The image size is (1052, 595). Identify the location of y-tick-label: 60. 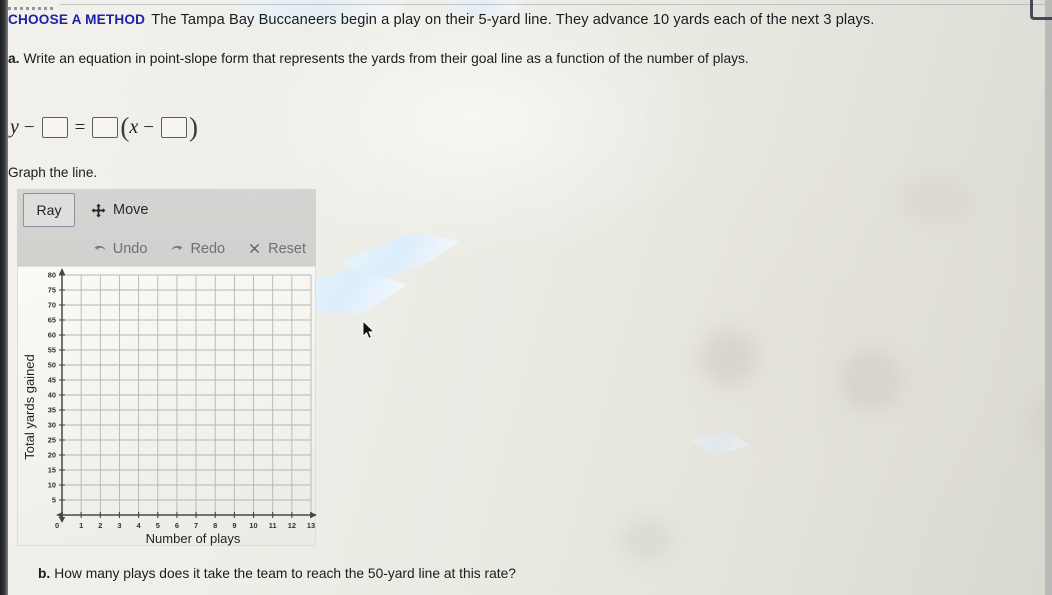
(52, 335).